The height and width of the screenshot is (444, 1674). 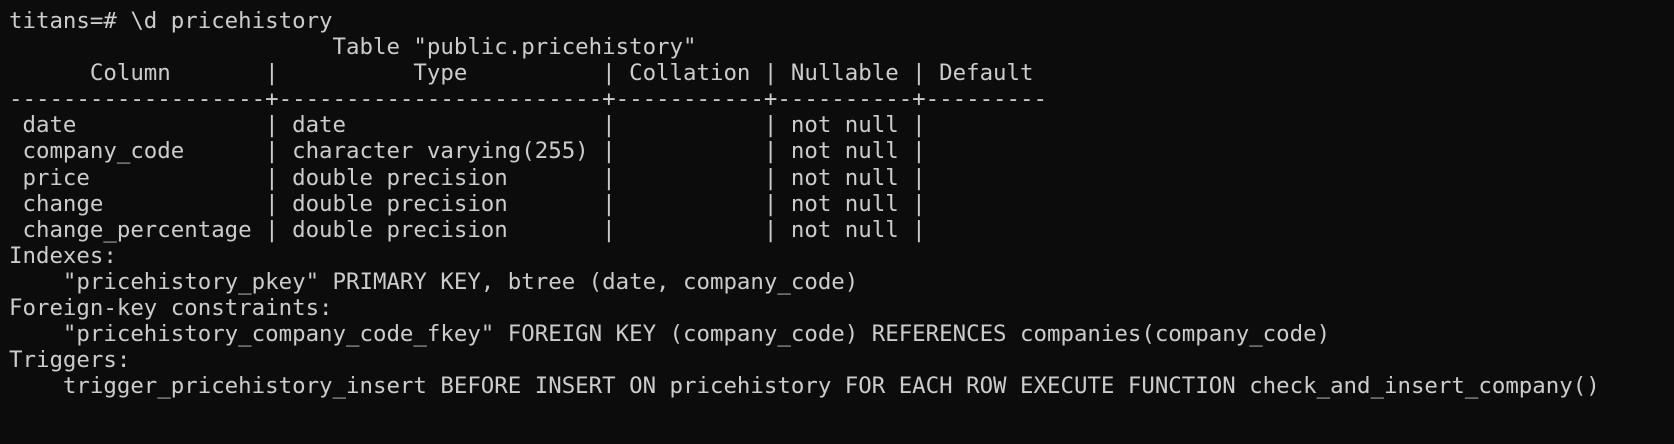 What do you see at coordinates (63, 255) in the screenshot?
I see `indexes-heading: Indexes:` at bounding box center [63, 255].